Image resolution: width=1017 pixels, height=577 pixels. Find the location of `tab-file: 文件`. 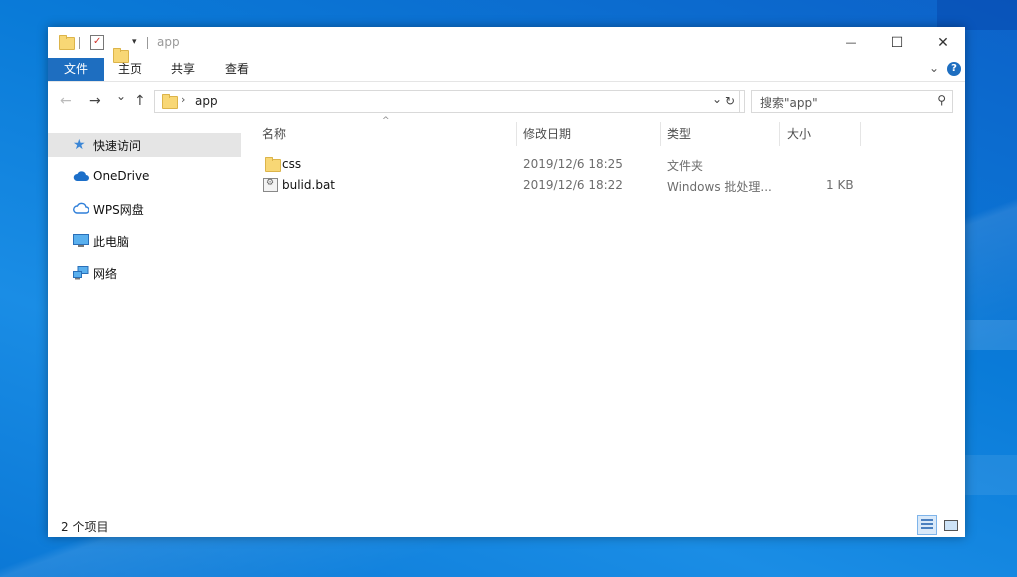

tab-file: 文件 is located at coordinates (76, 69).